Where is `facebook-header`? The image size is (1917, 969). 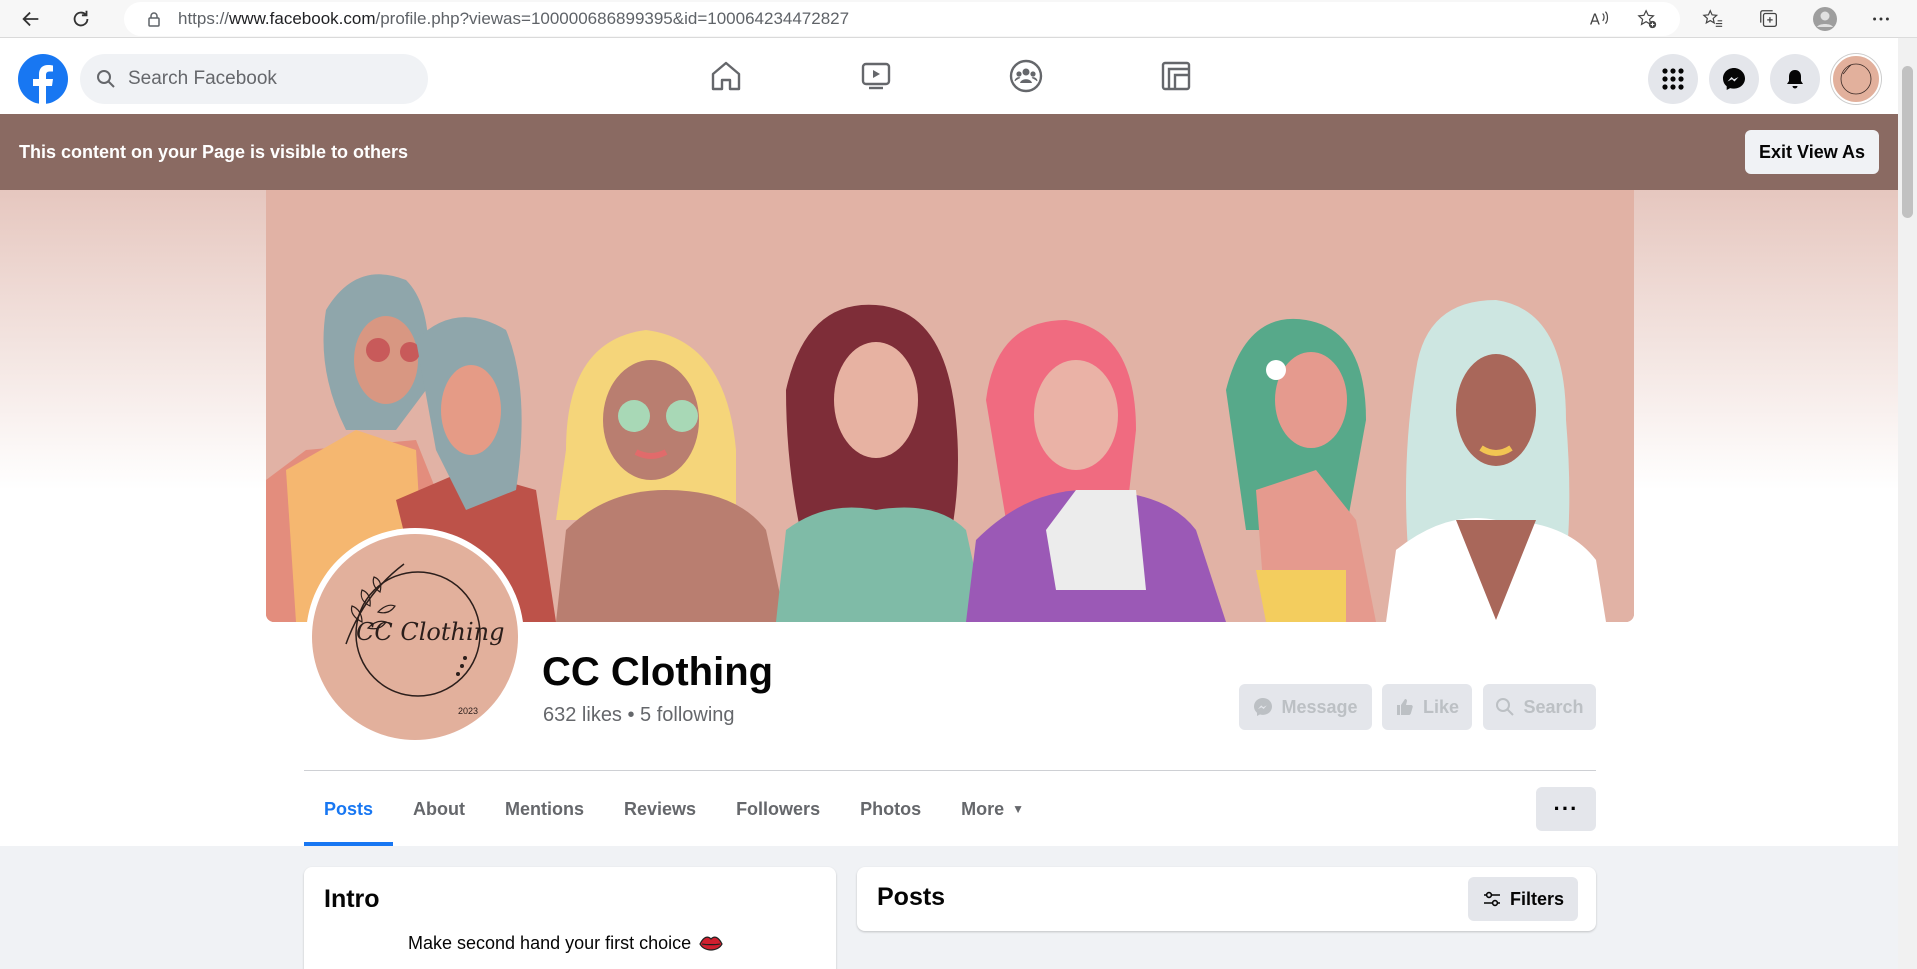
facebook-header is located at coordinates (949, 76).